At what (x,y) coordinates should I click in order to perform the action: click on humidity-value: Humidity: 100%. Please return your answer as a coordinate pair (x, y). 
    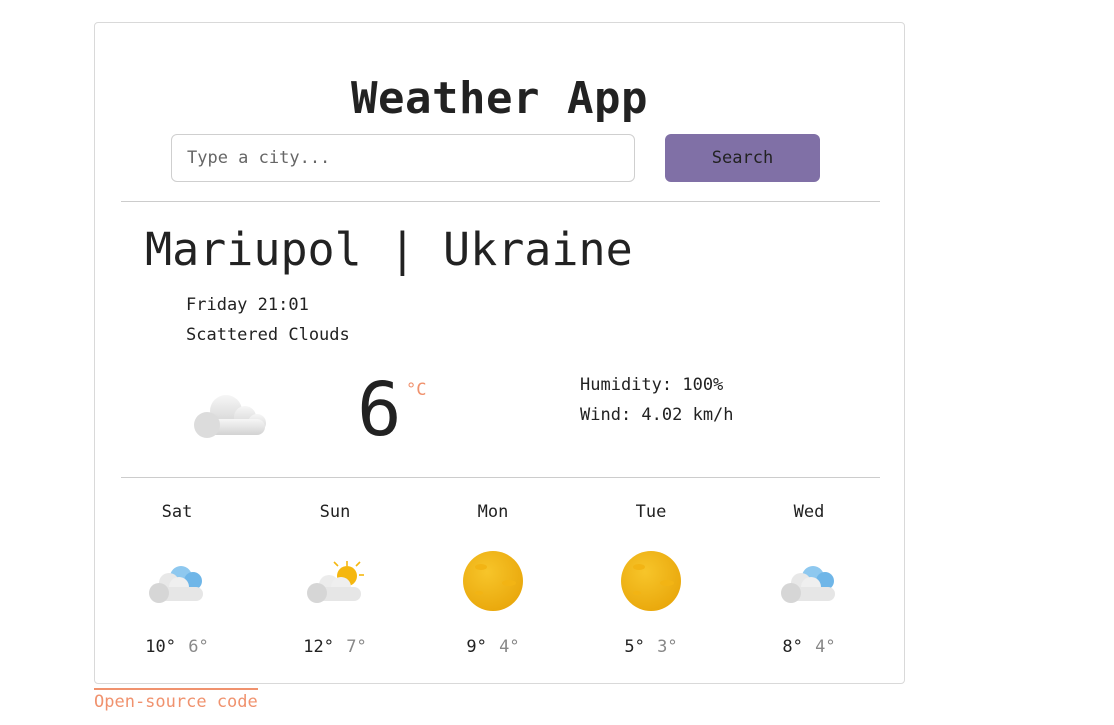
    Looking at the image, I should click on (652, 385).